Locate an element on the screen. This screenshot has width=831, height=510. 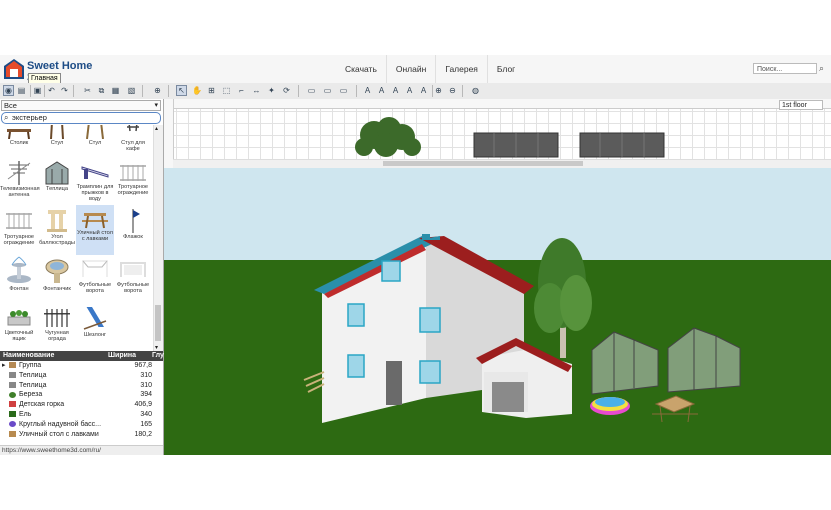
catalog-item: Телевизионная антенна is located at coordinates (20, 182).